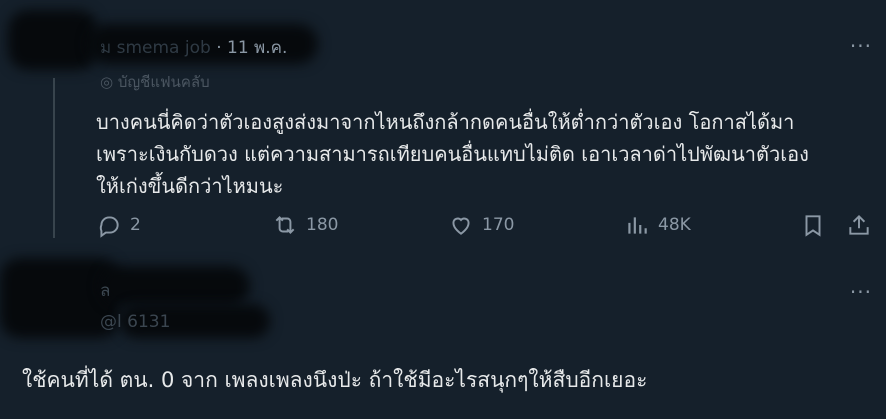 The height and width of the screenshot is (419, 886). I want to click on reply-count: 2, so click(135, 225).